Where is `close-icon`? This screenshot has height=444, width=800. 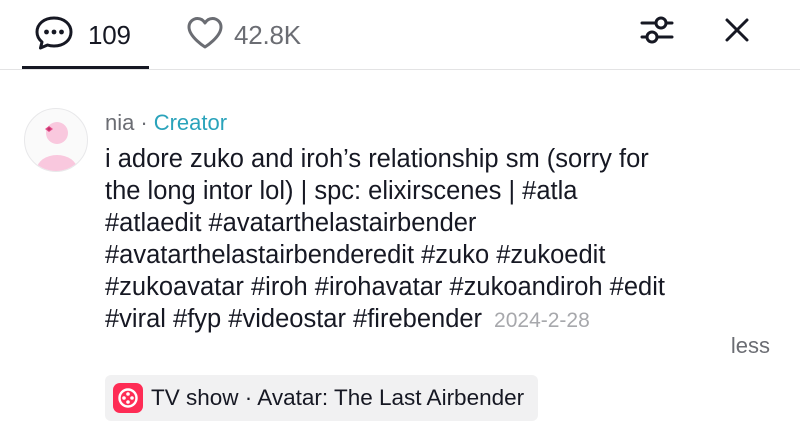
close-icon is located at coordinates (737, 32).